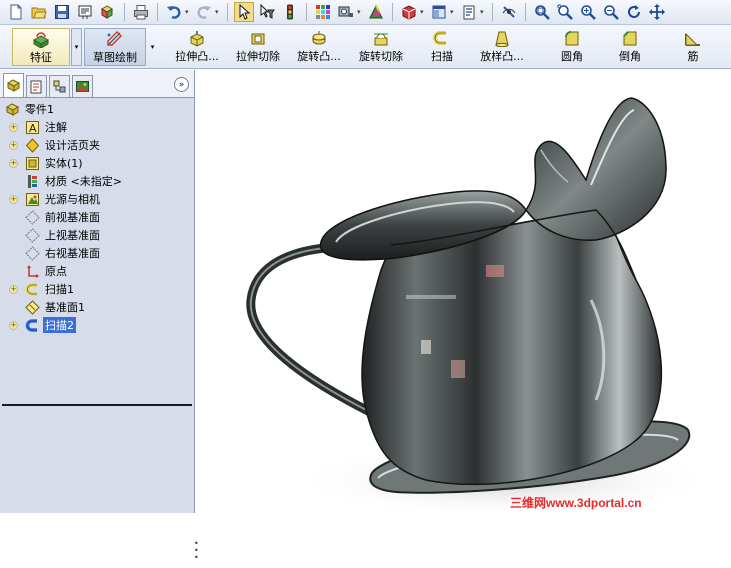 This screenshot has width=731, height=568. I want to click on extruded-cut-icon, so click(258, 39).